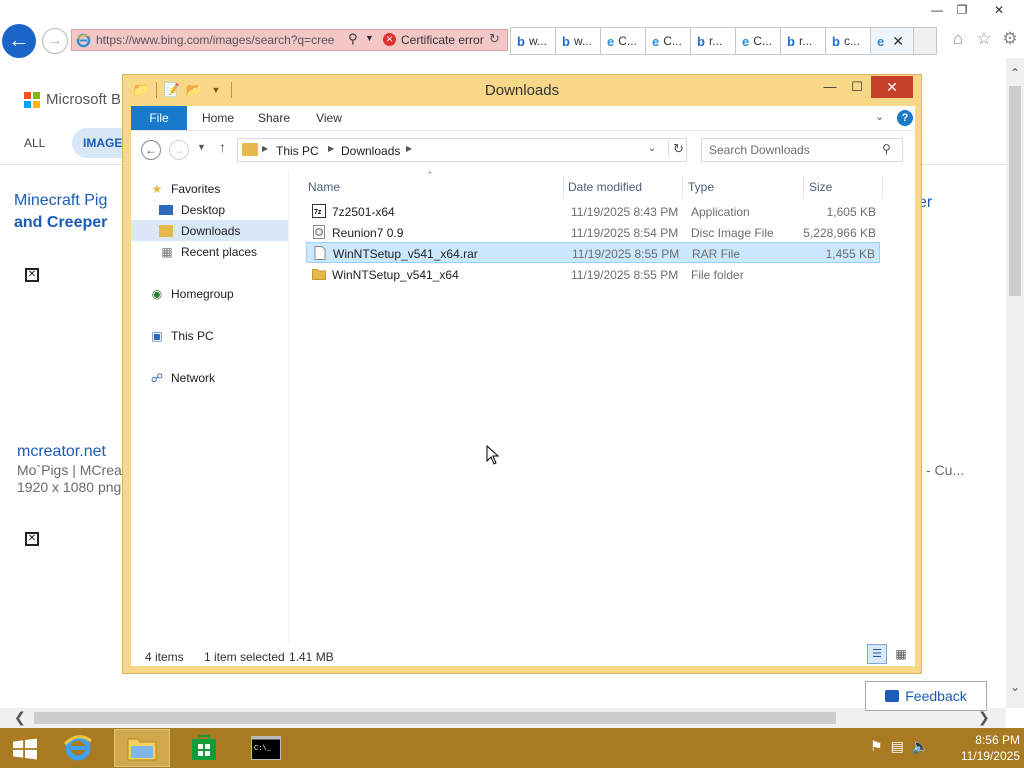  I want to click on column-header-date: Date modified, so click(605, 187).